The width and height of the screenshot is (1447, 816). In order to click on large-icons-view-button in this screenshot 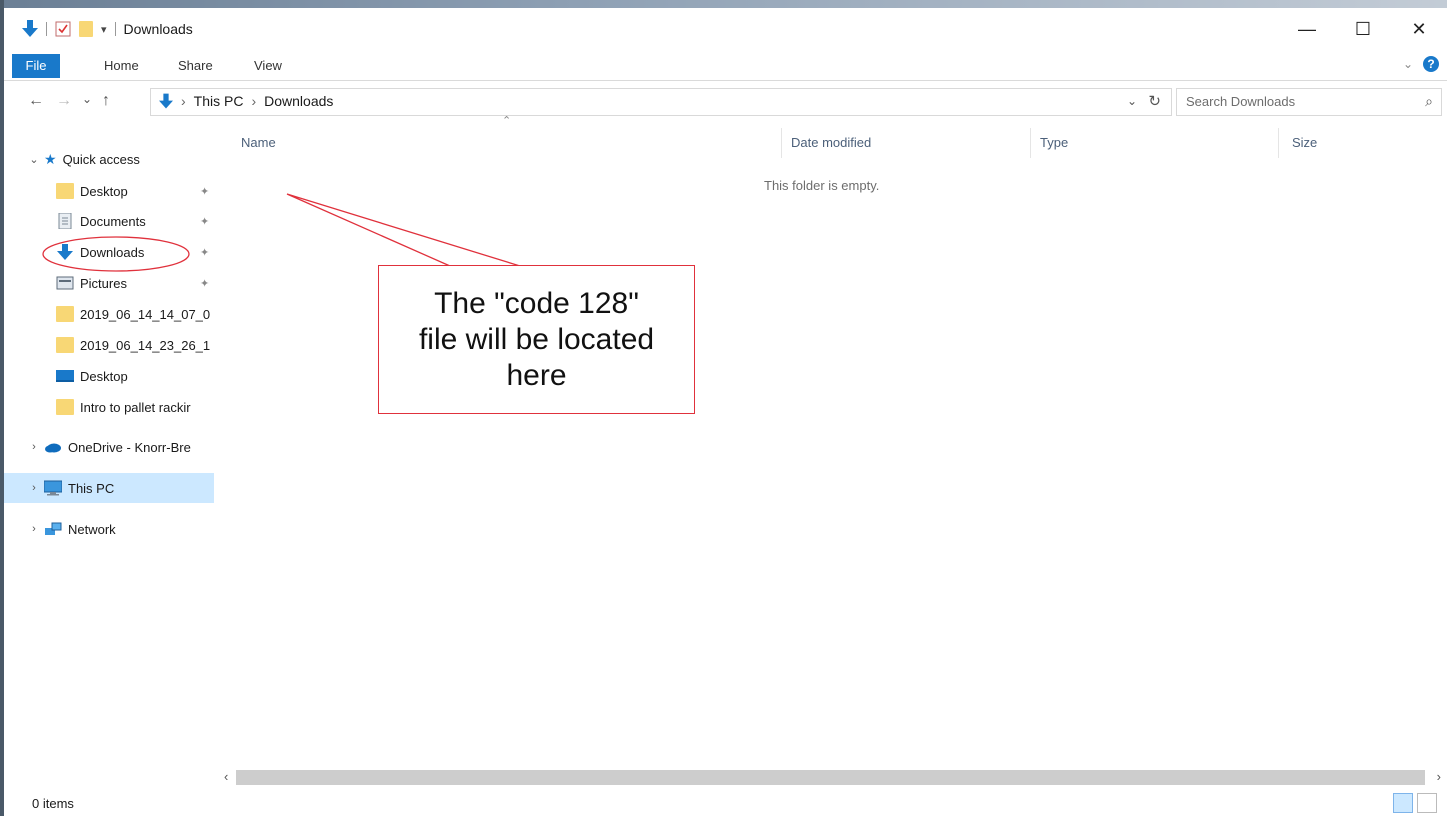, I will do `click(1427, 803)`.